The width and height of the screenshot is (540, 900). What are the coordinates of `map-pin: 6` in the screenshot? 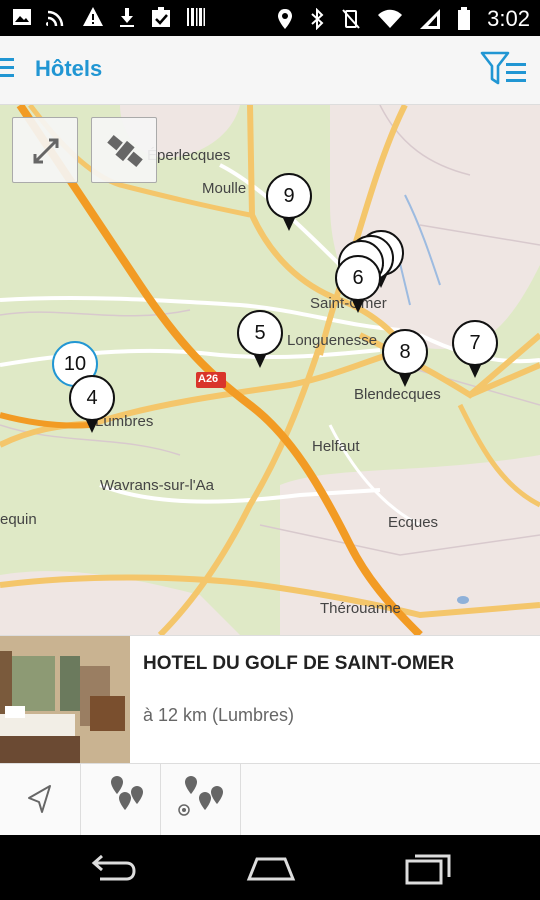 It's located at (358, 286).